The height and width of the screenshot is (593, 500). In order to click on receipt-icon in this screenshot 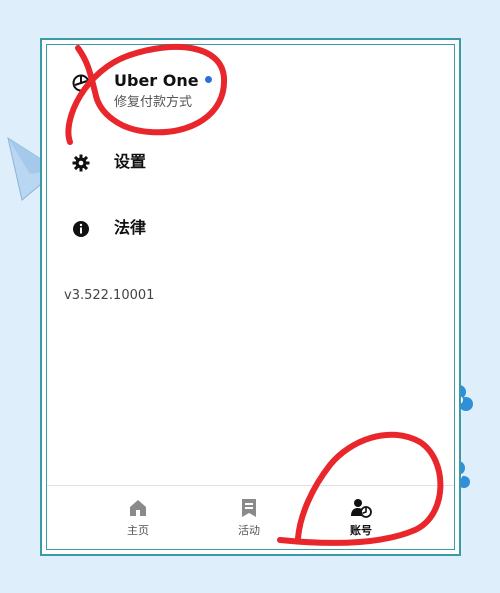, I will do `click(249, 508)`.